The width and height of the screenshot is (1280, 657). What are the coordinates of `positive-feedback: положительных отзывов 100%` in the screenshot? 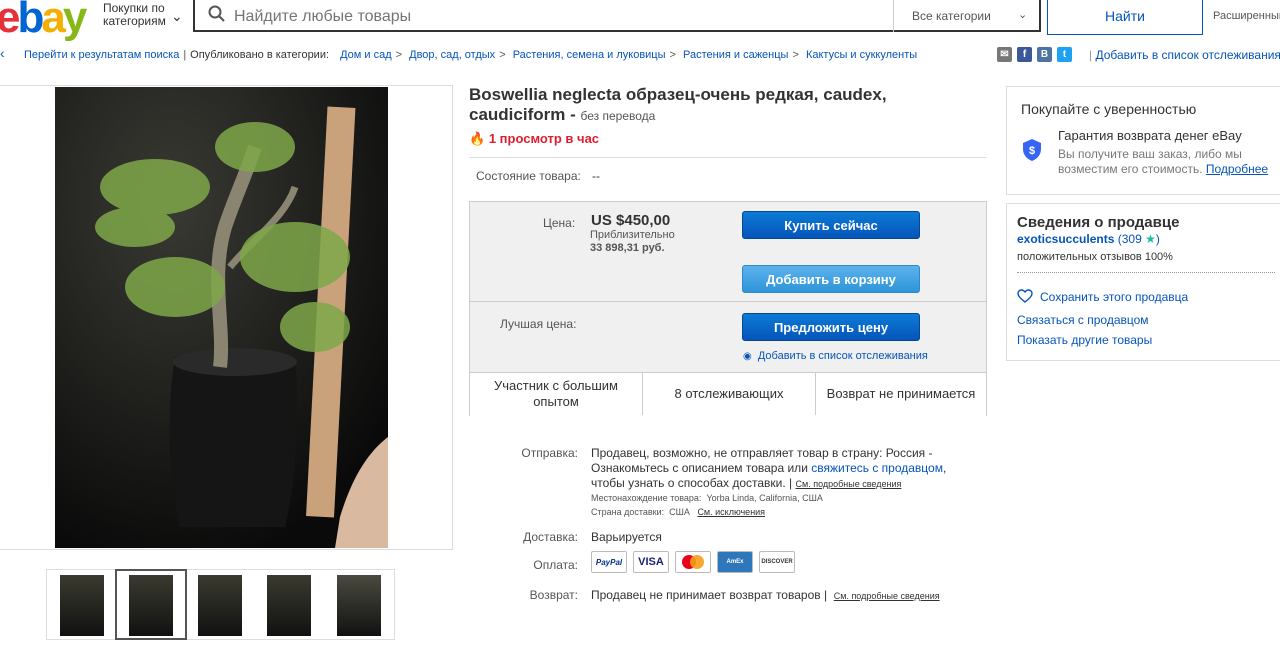 It's located at (1095, 257).